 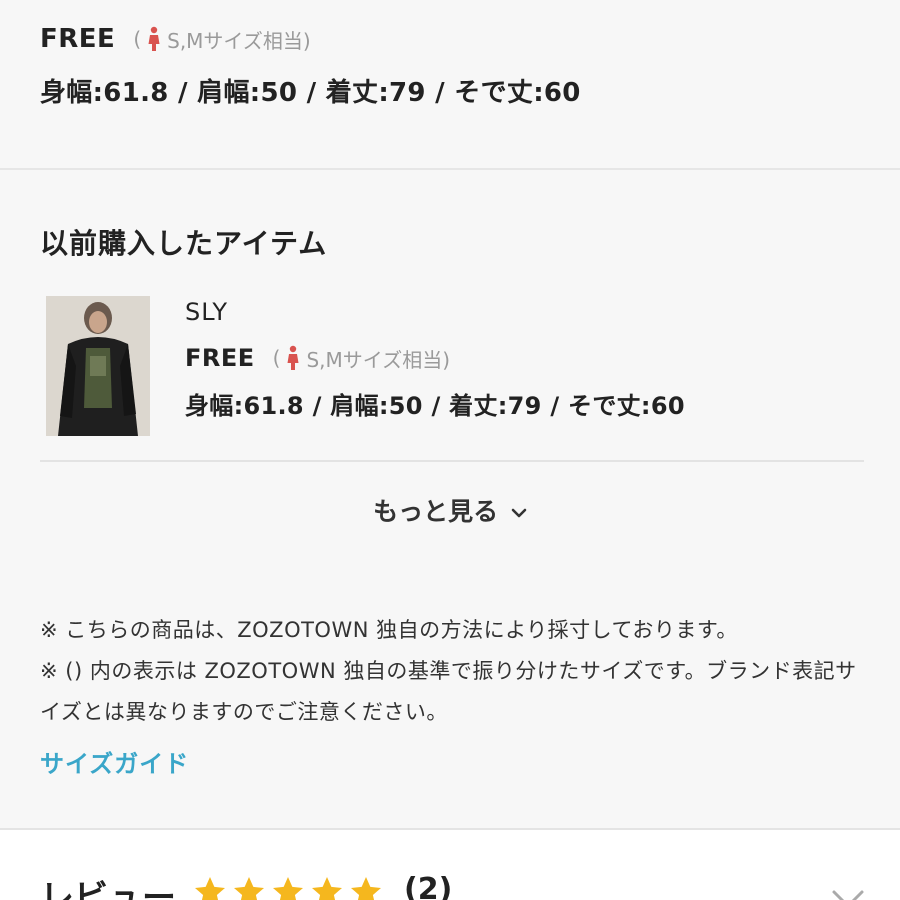 What do you see at coordinates (108, 889) in the screenshot?
I see `review-title: レビュー` at bounding box center [108, 889].